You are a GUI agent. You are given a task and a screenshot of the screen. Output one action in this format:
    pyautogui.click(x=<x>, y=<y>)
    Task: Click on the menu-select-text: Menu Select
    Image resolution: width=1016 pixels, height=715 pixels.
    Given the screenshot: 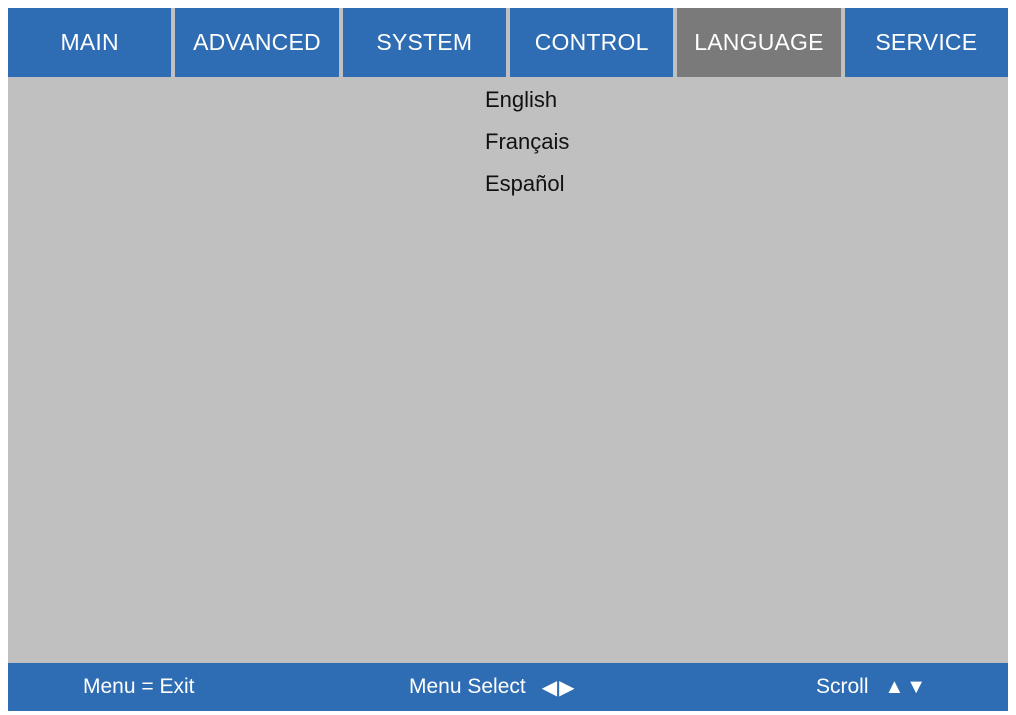 What is the action you would take?
    pyautogui.click(x=467, y=686)
    